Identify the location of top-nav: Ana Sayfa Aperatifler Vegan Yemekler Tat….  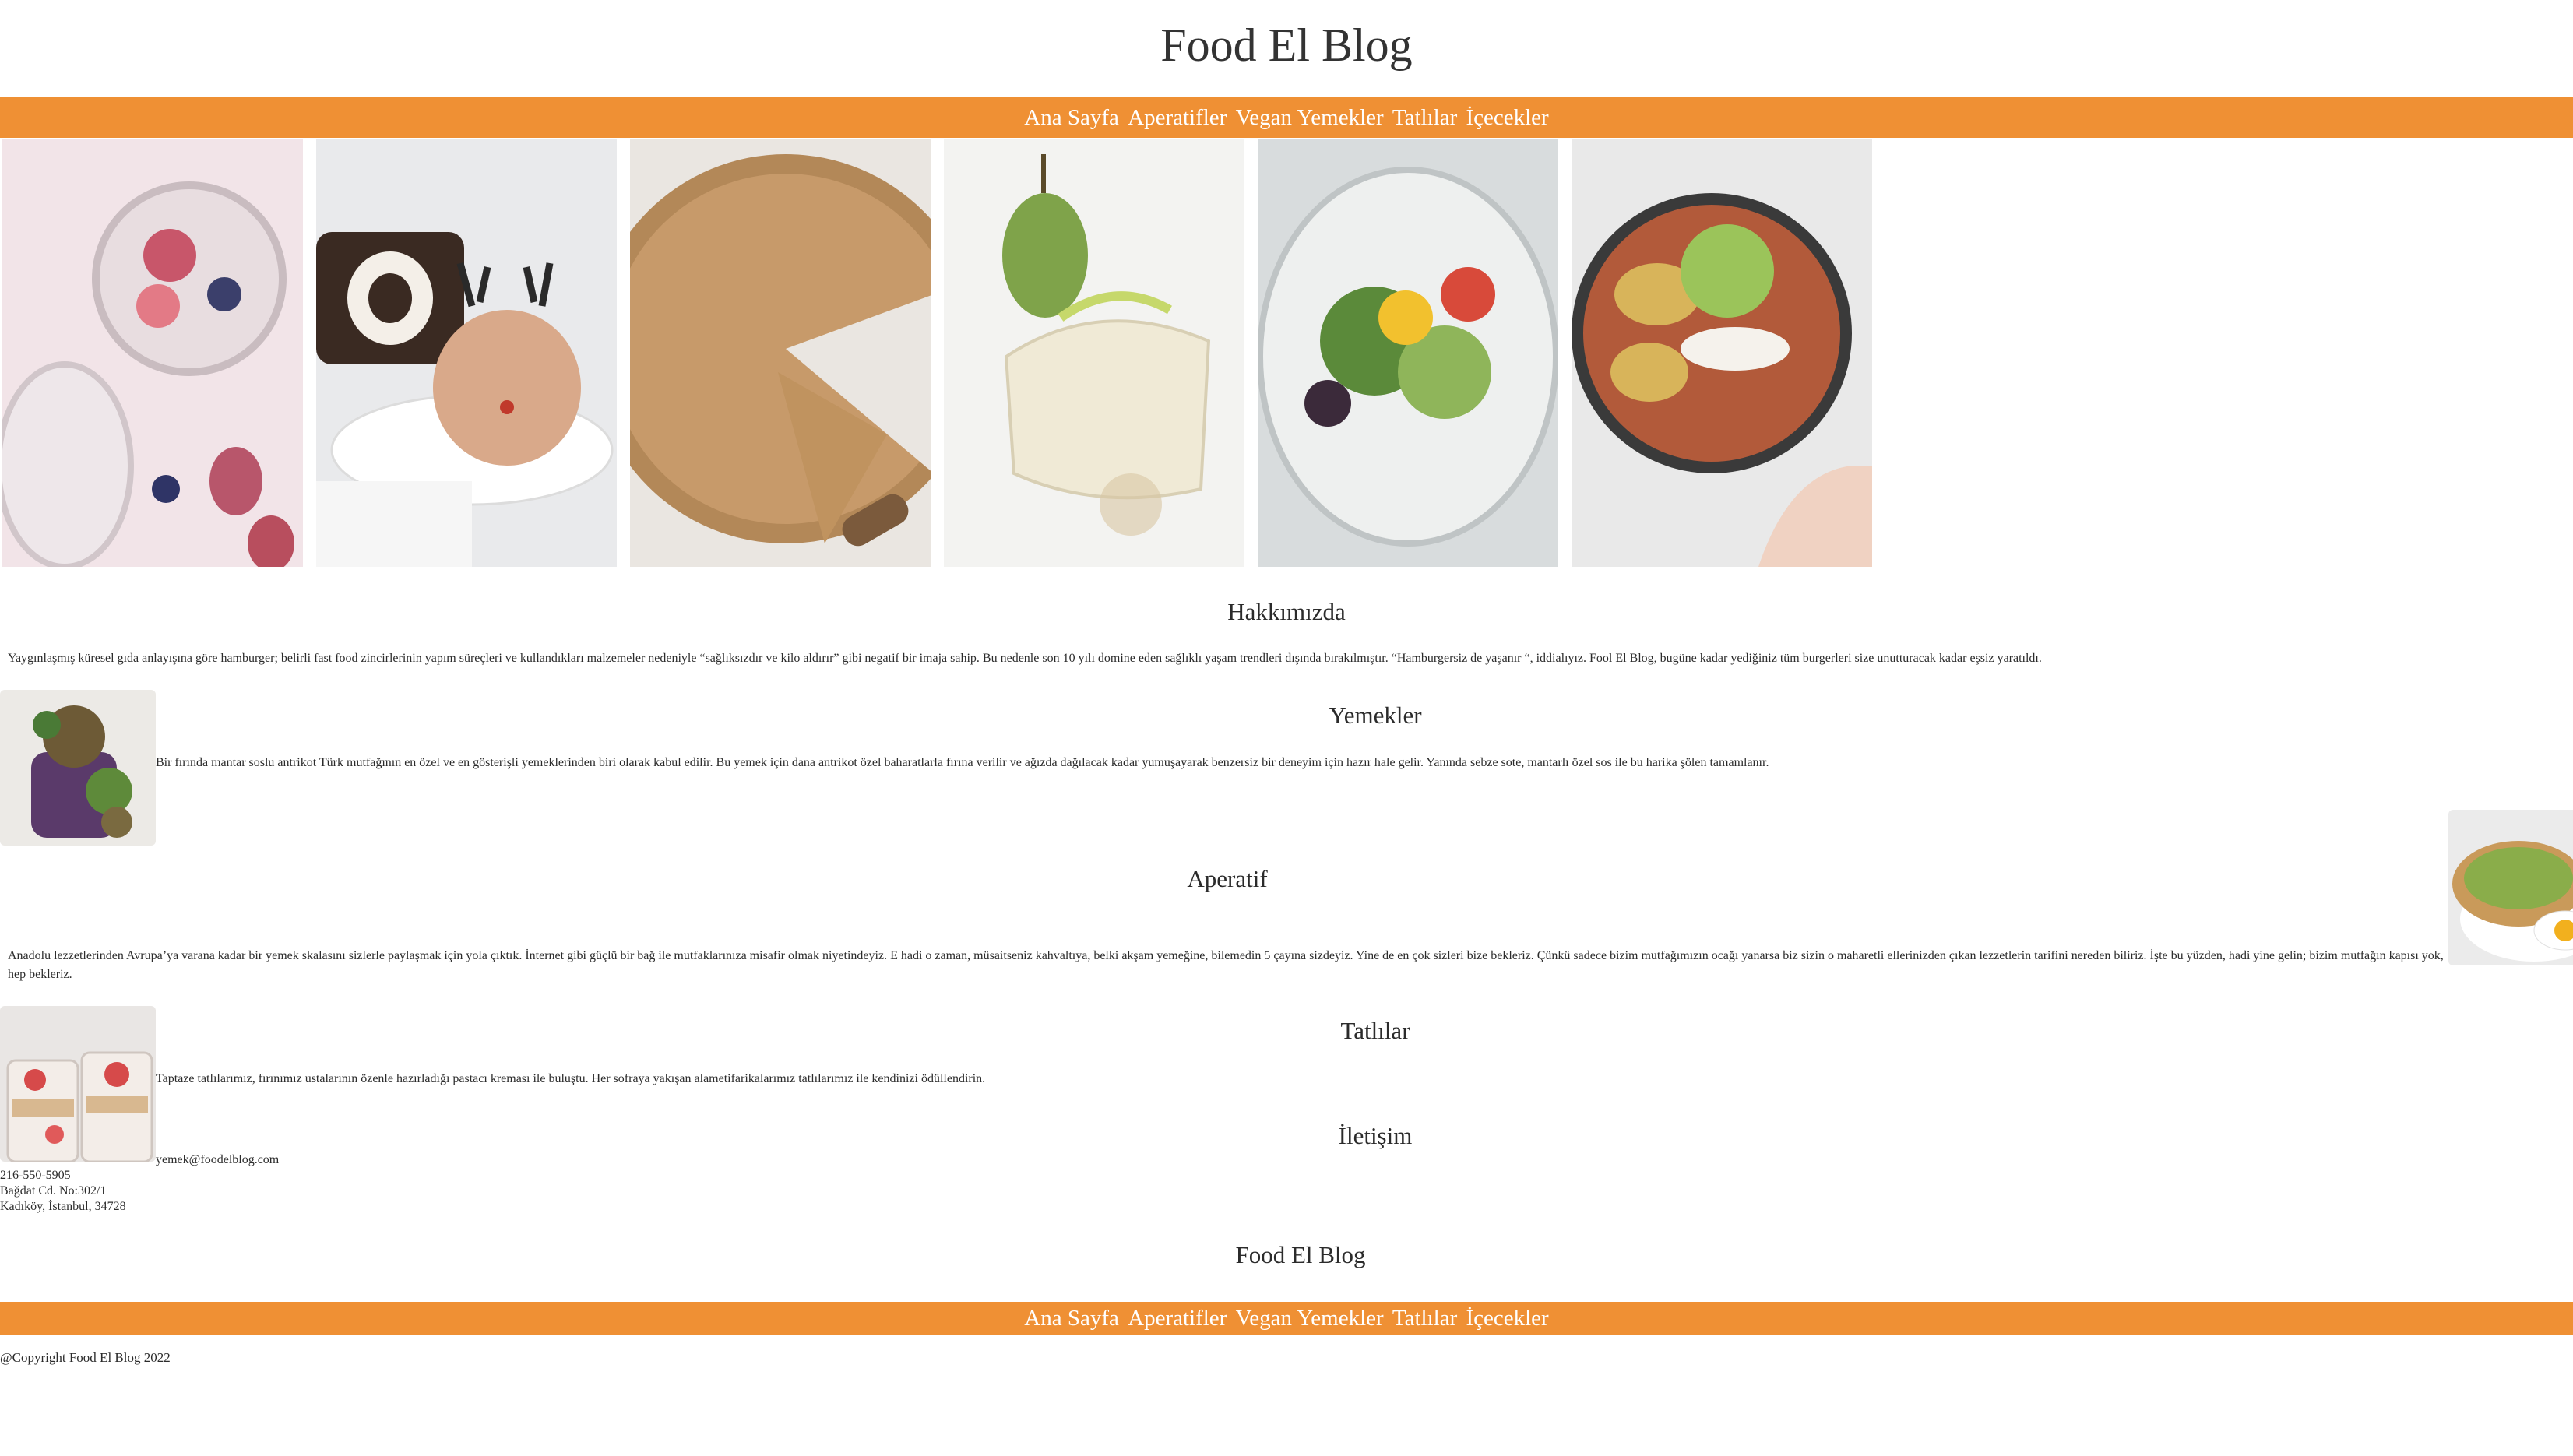
(1286, 117).